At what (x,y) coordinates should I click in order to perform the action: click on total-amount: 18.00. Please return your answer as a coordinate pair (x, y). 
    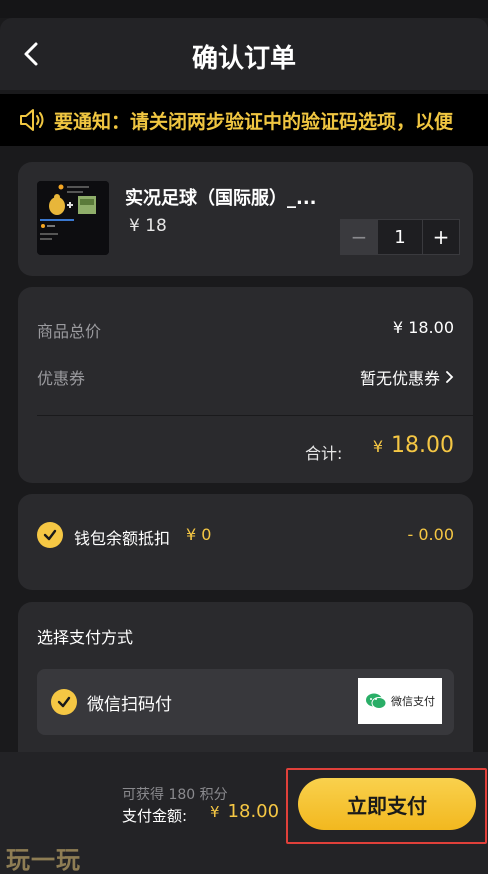
    Looking at the image, I should click on (422, 445).